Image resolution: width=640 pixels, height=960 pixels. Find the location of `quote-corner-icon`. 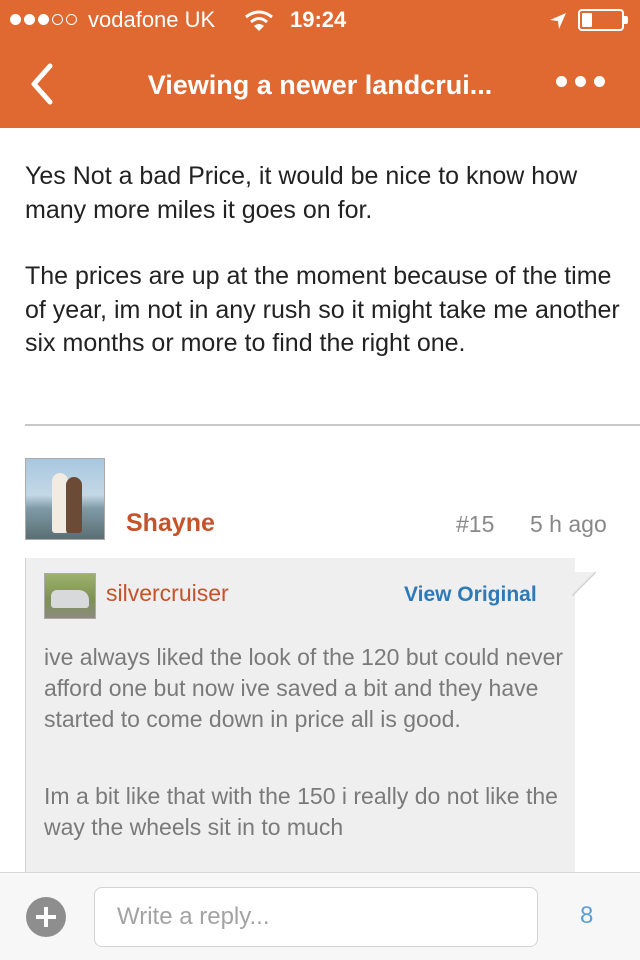

quote-corner-icon is located at coordinates (584, 584).